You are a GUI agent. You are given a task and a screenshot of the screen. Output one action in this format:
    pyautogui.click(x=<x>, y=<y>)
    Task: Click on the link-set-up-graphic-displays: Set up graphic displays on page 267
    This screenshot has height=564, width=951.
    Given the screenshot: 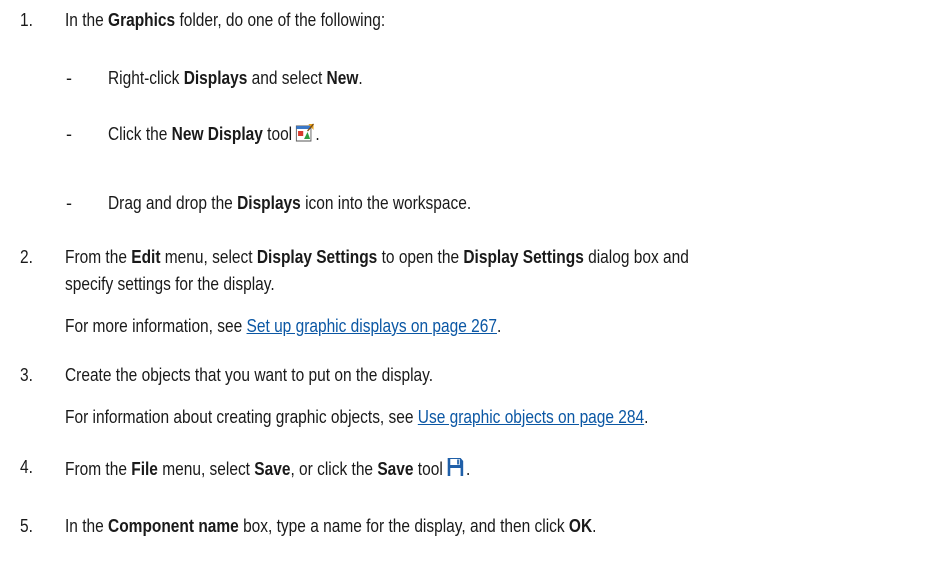 What is the action you would take?
    pyautogui.click(x=372, y=326)
    